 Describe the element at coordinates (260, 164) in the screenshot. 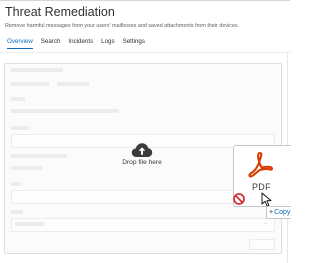

I see `pdf-file-icon` at that location.